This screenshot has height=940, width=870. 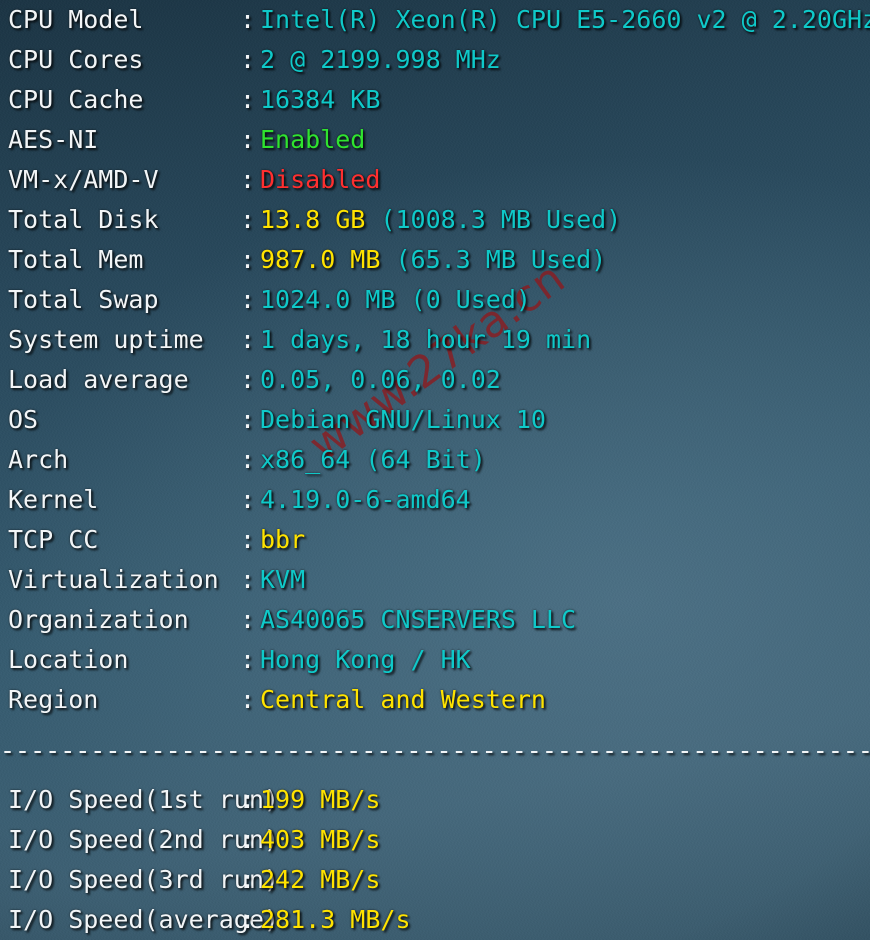 I want to click on system-info-row: AES-NI: Enabled, so click(x=435, y=140).